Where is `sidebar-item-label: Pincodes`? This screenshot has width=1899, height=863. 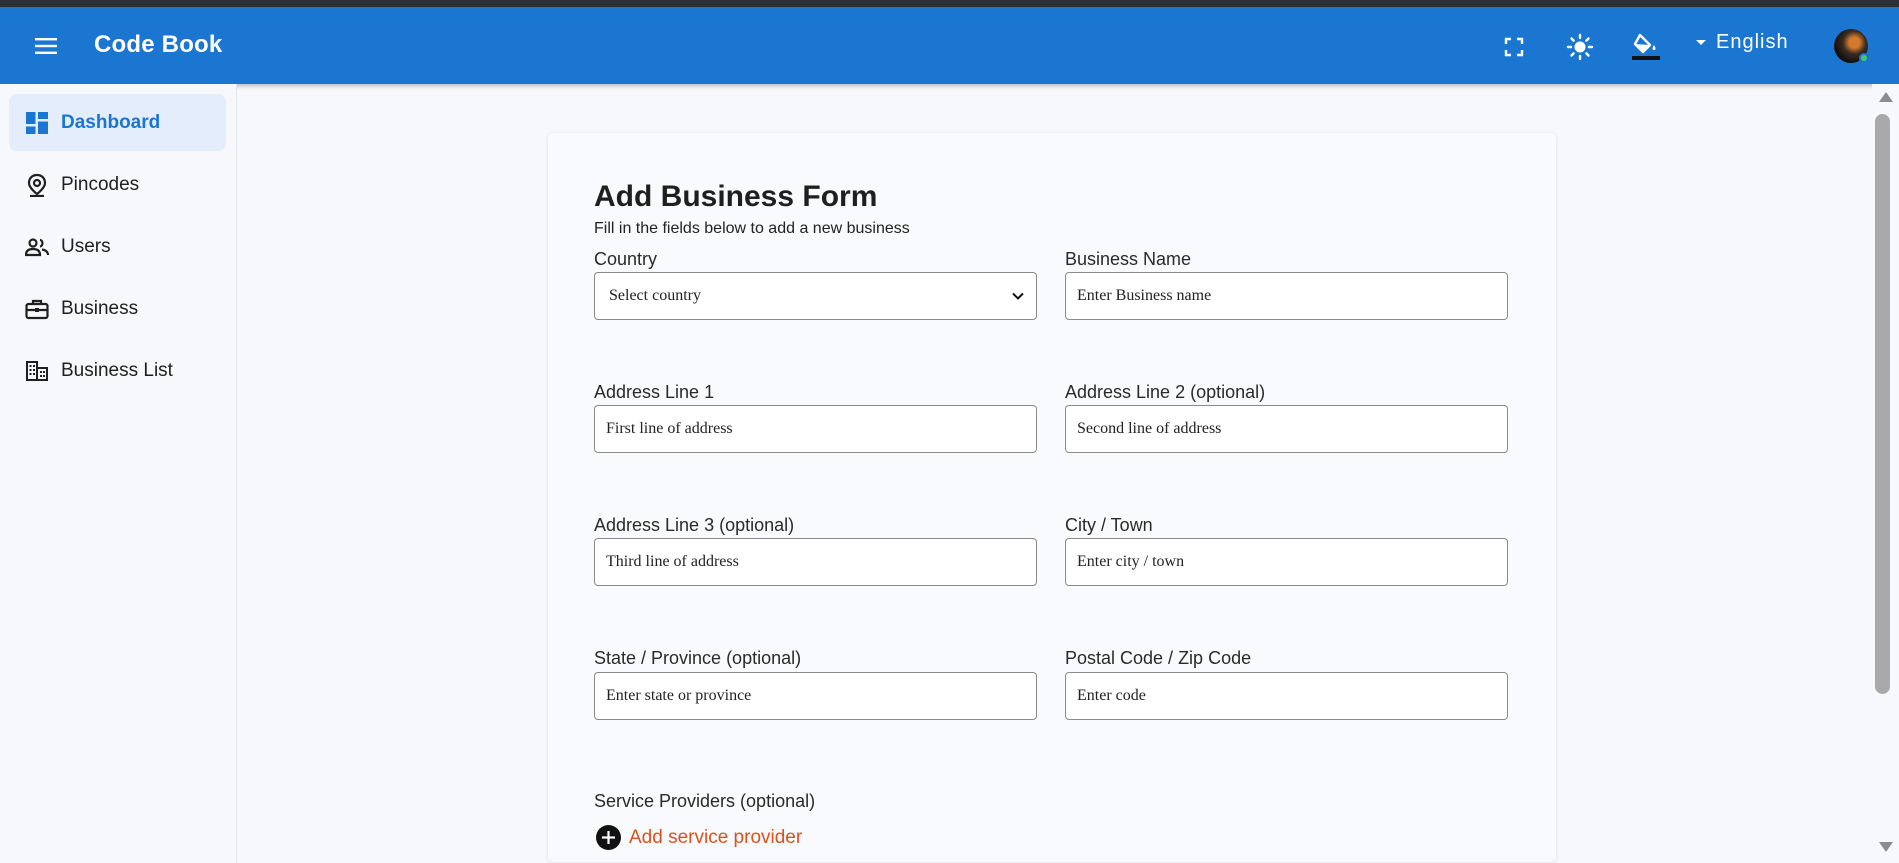 sidebar-item-label: Pincodes is located at coordinates (100, 184).